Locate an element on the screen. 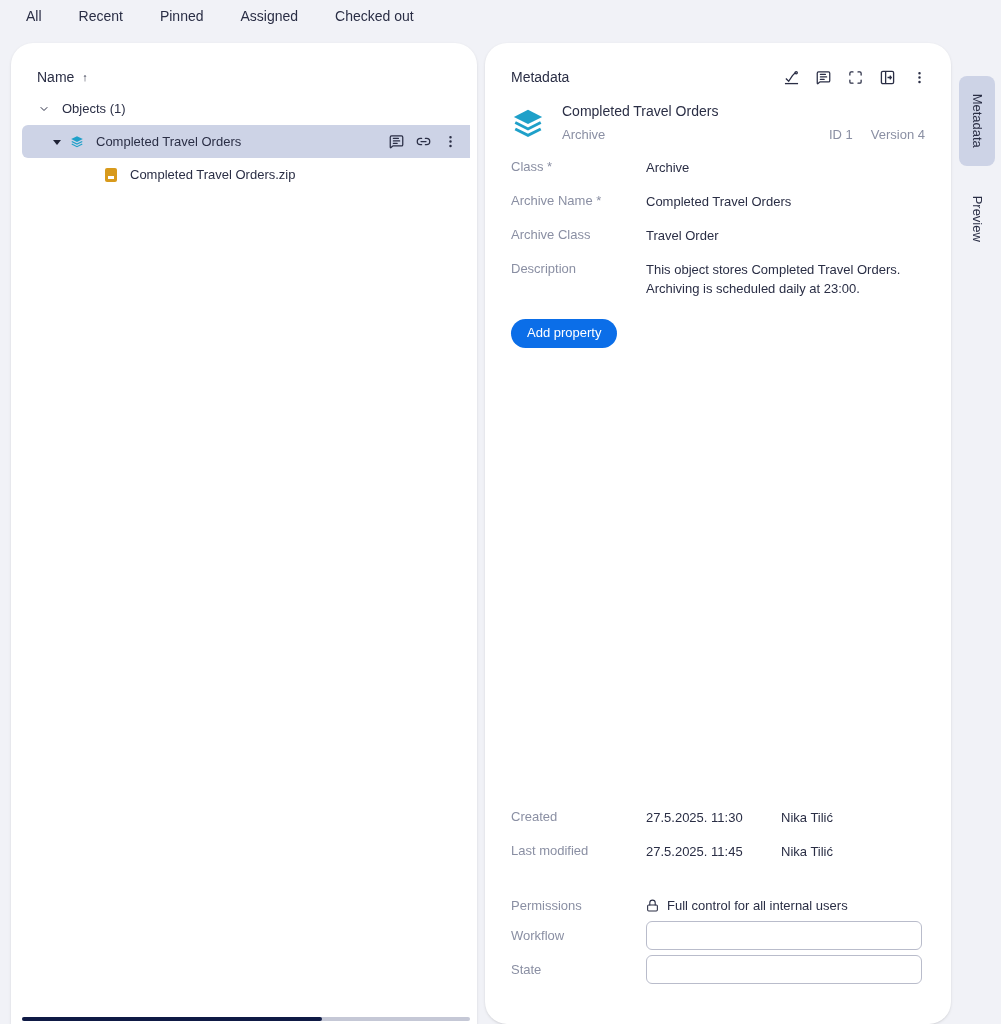 The height and width of the screenshot is (1024, 1001). permissions-value: Full control for all internal users is located at coordinates (757, 905).